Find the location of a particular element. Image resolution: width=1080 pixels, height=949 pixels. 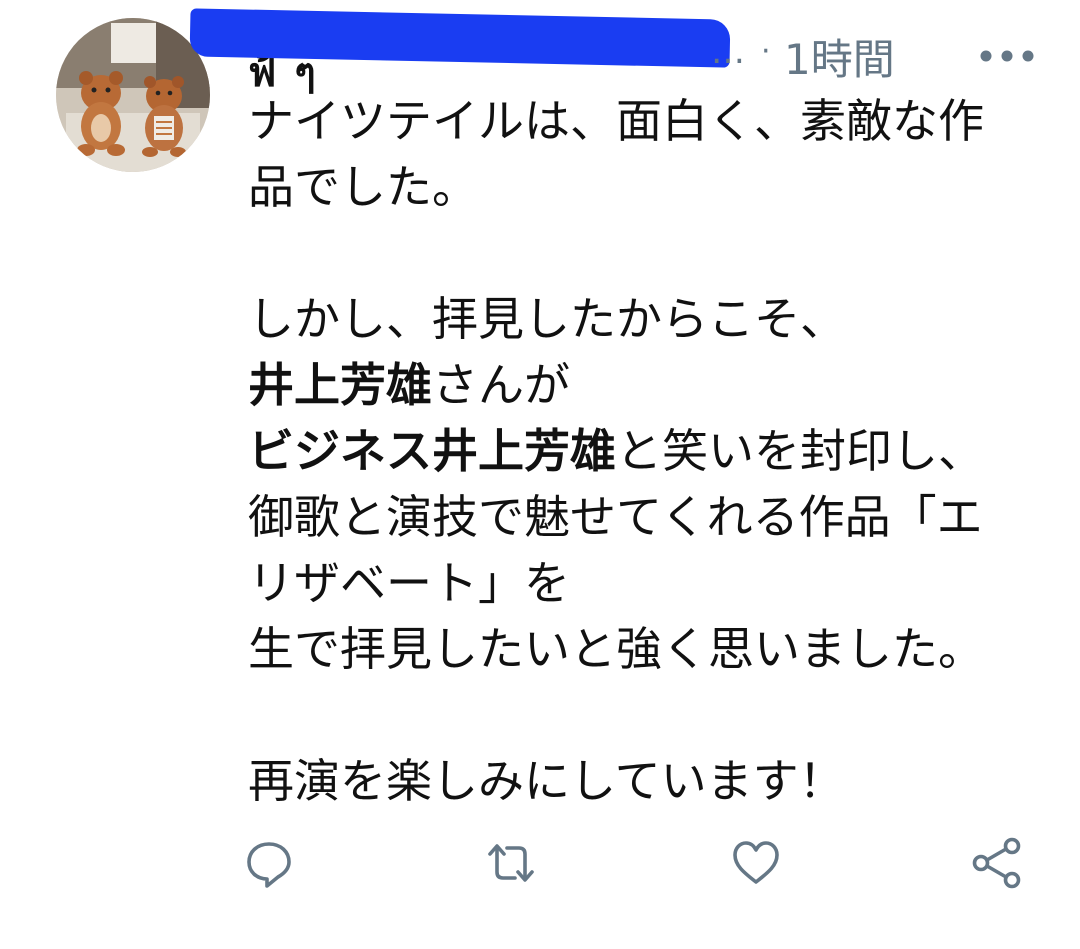

text-segment: ナイツテイルは、面白く、素敵な作 is located at coordinates (616, 121).